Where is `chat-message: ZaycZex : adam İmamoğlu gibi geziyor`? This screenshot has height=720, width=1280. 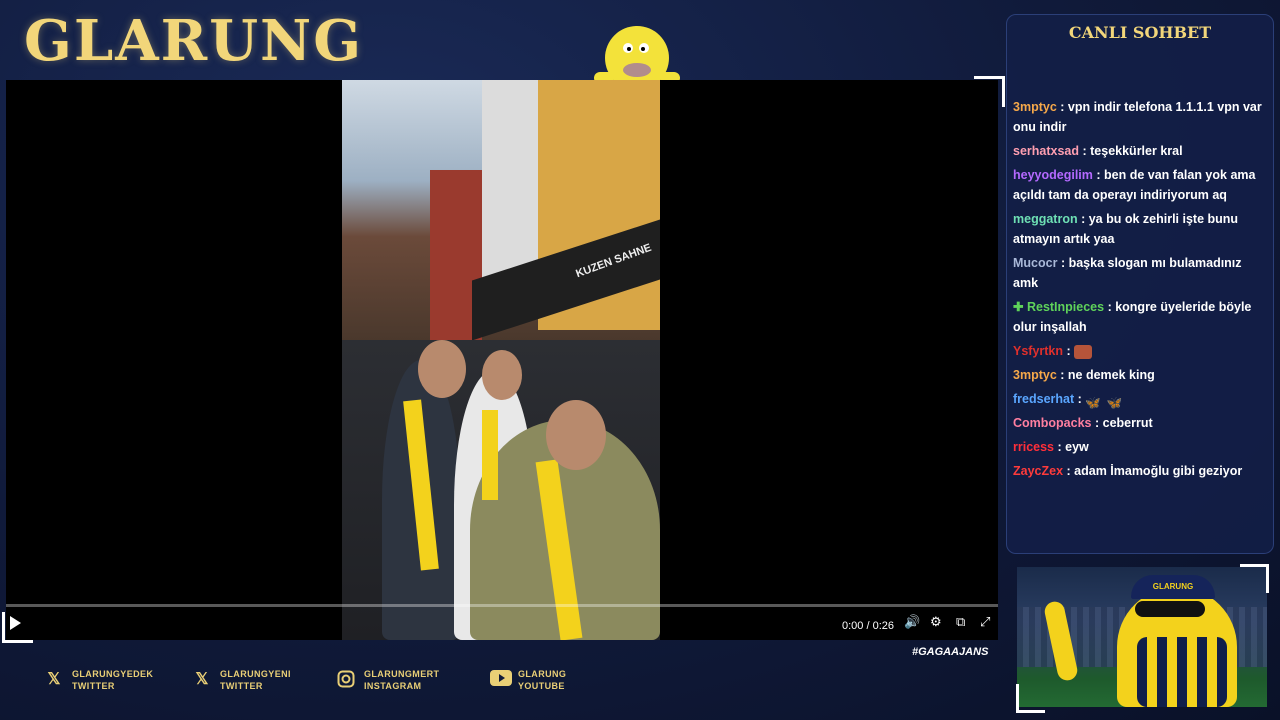 chat-message: ZaycZex : adam İmamoğlu gibi geziyor is located at coordinates (1141, 471).